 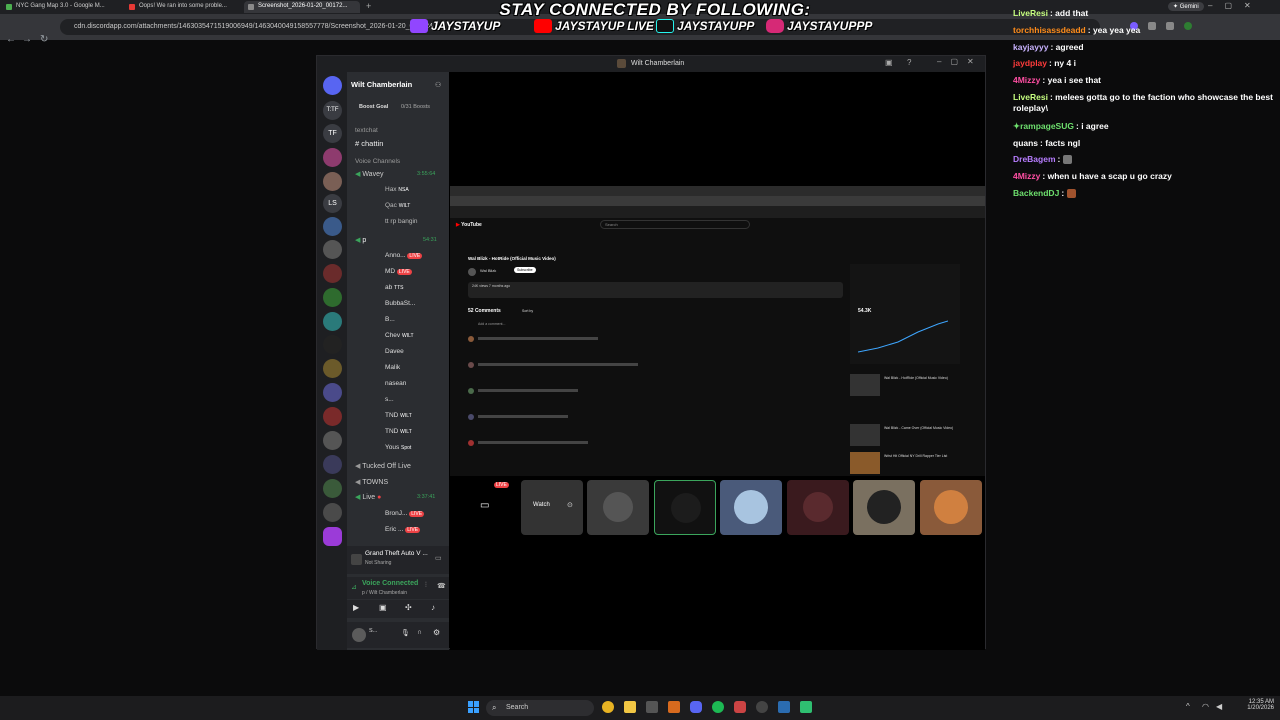 I want to click on gear-icon: ⚙, so click(x=436, y=632).